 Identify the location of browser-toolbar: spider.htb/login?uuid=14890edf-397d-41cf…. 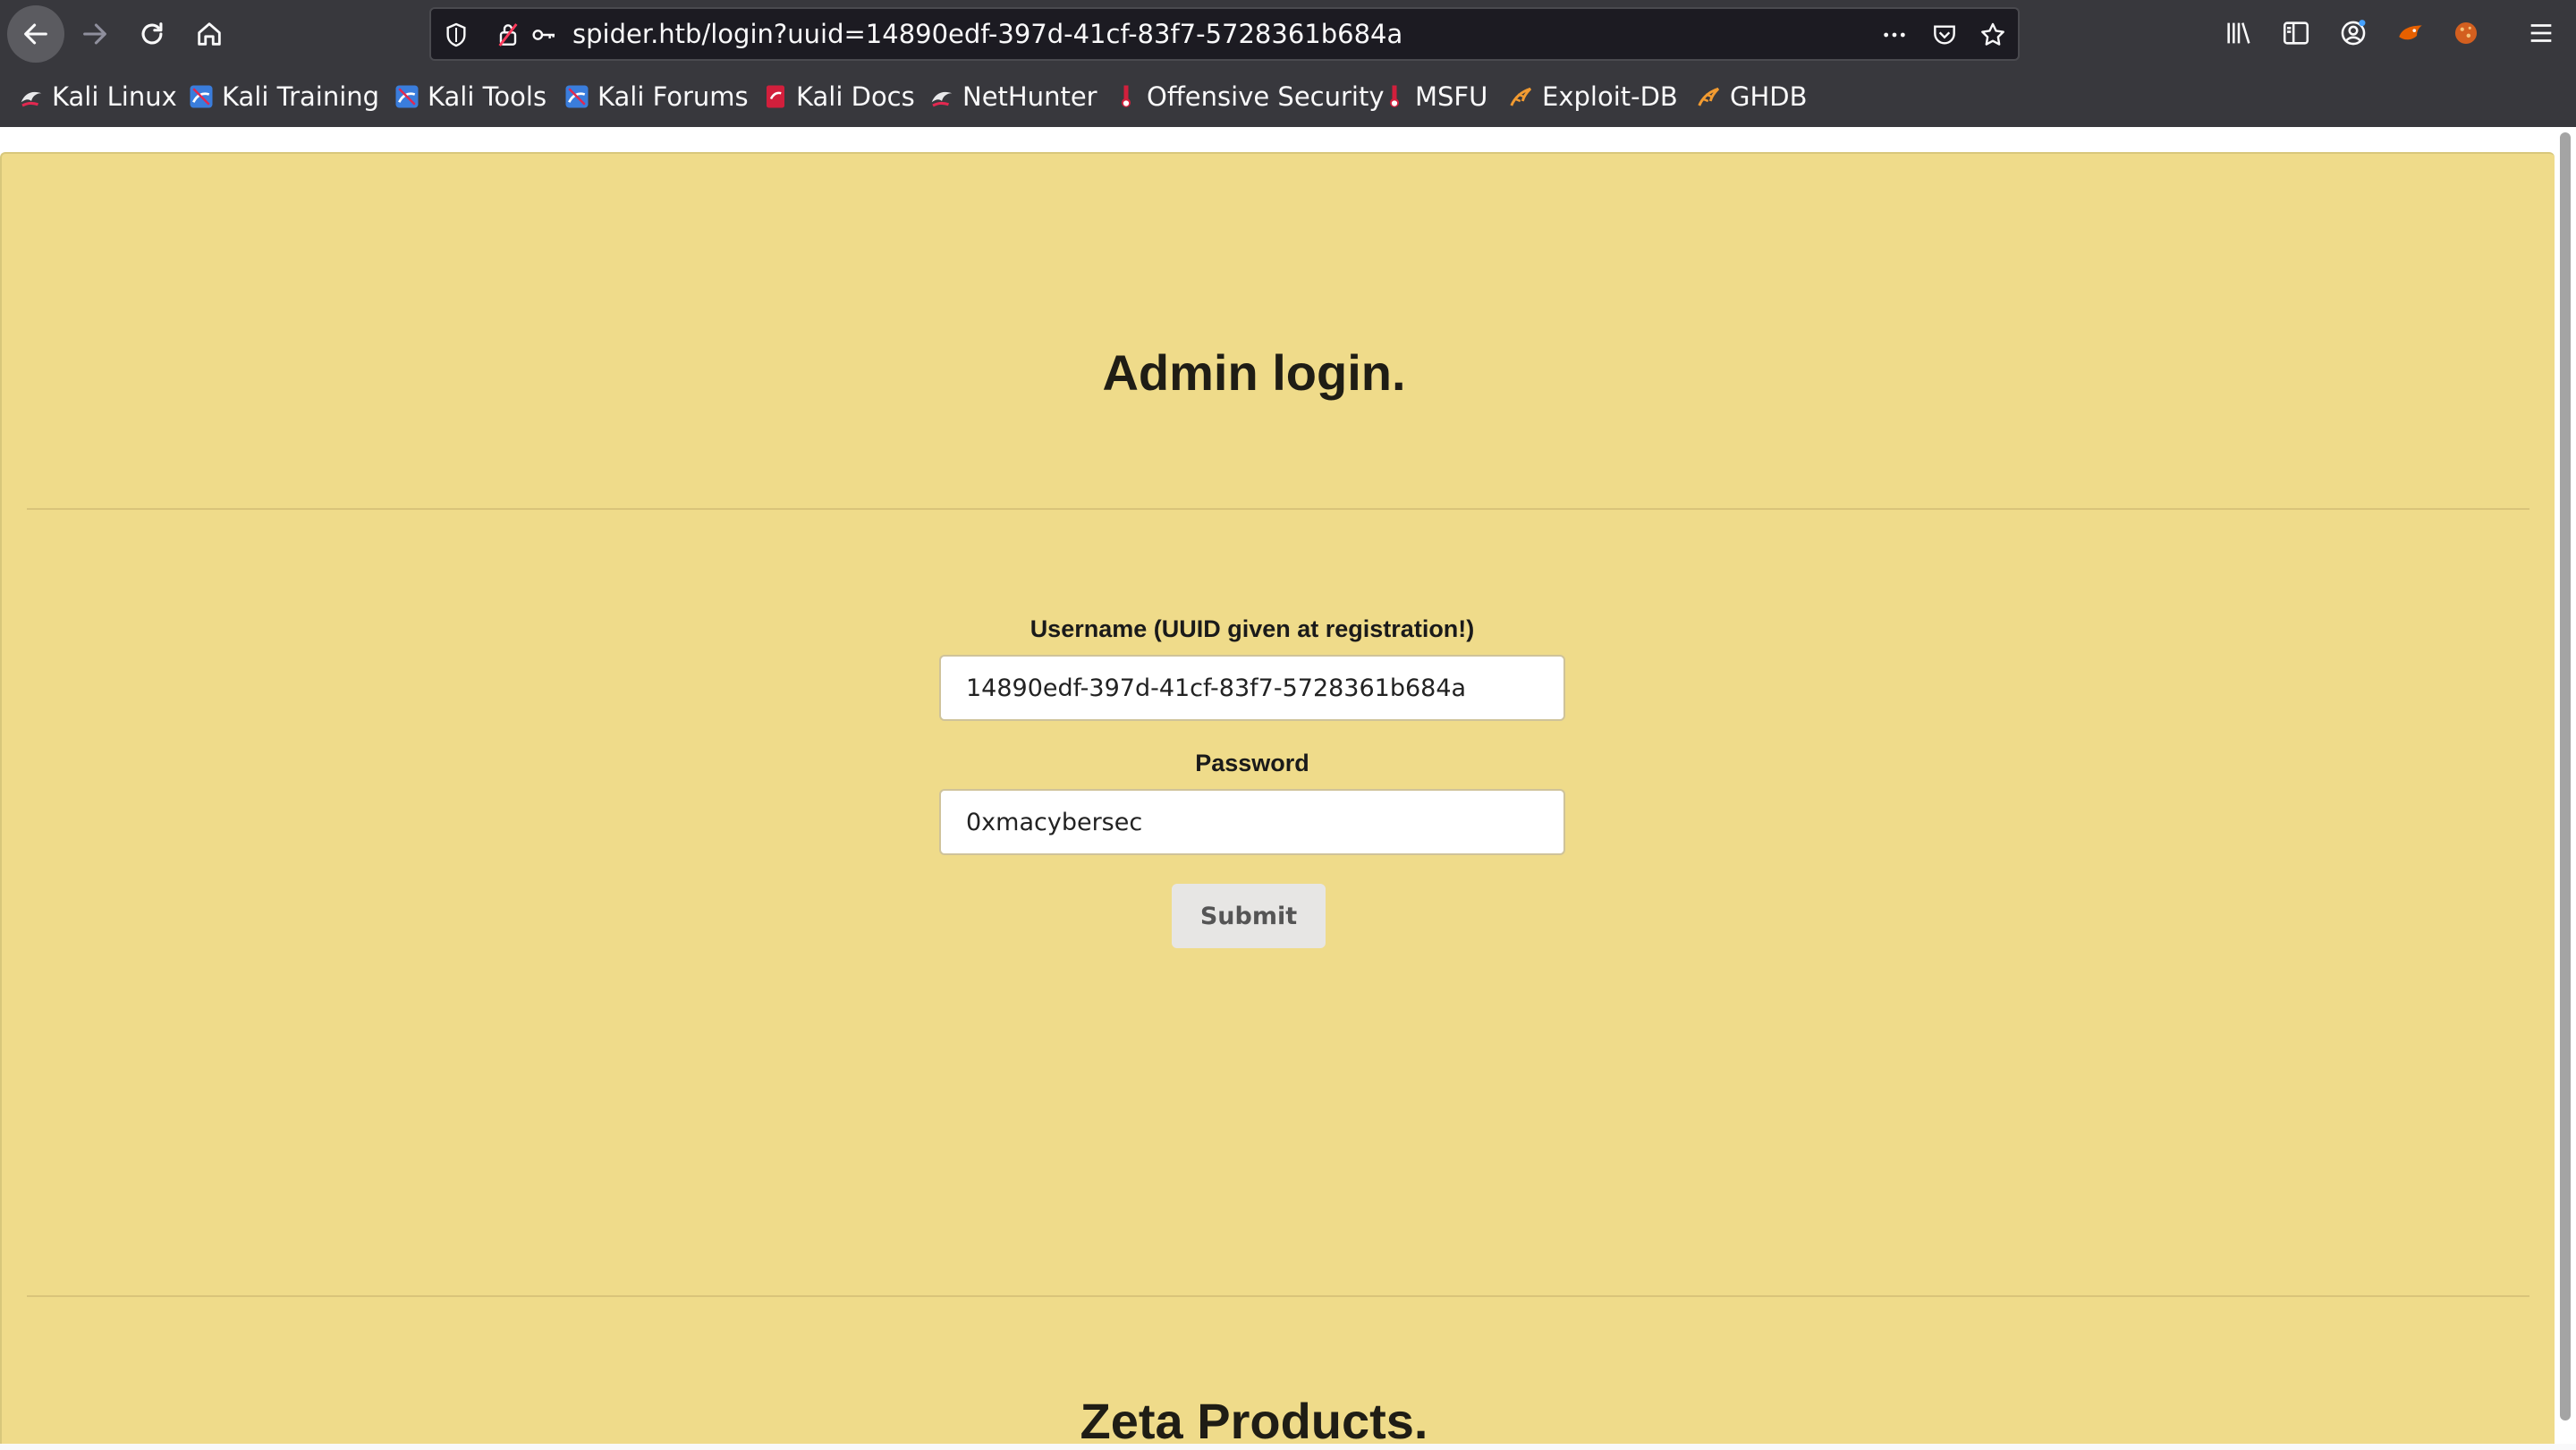
(1288, 34).